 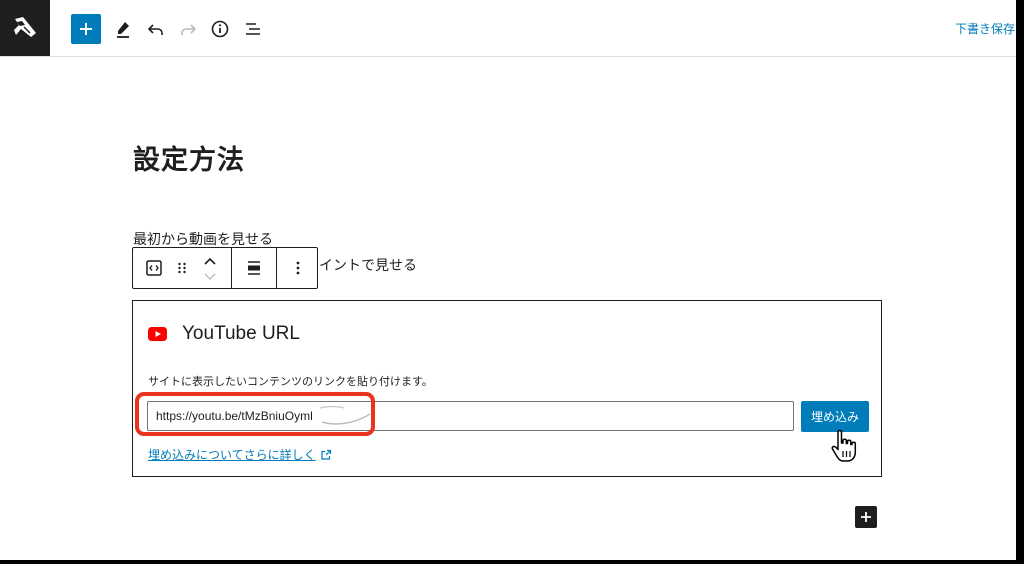 I want to click on learn-more-link: 埋め込みについてさらに詳しく, so click(x=240, y=454).